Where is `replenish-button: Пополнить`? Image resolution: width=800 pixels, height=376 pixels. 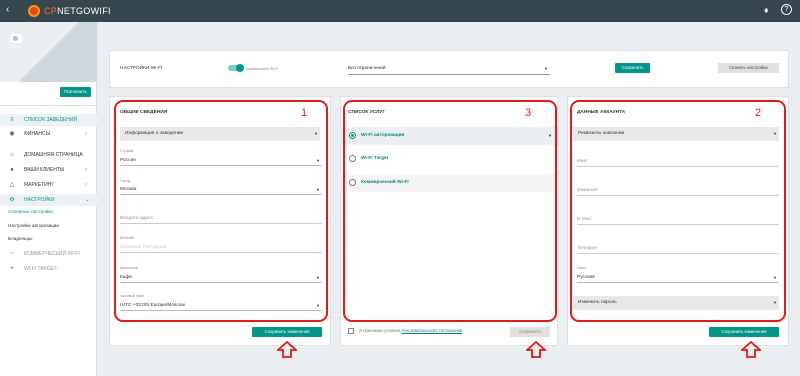 replenish-button: Пополнить is located at coordinates (75, 92).